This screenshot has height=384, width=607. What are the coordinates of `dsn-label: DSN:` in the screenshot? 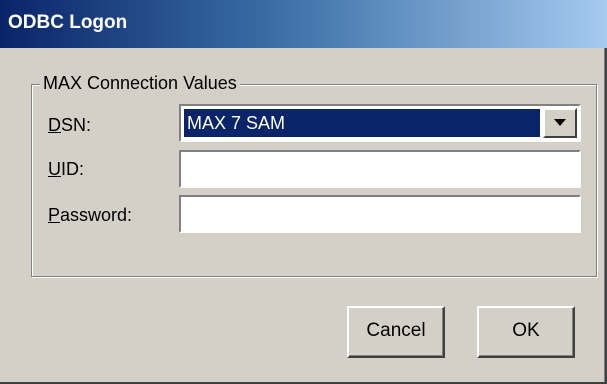 It's located at (69, 125).